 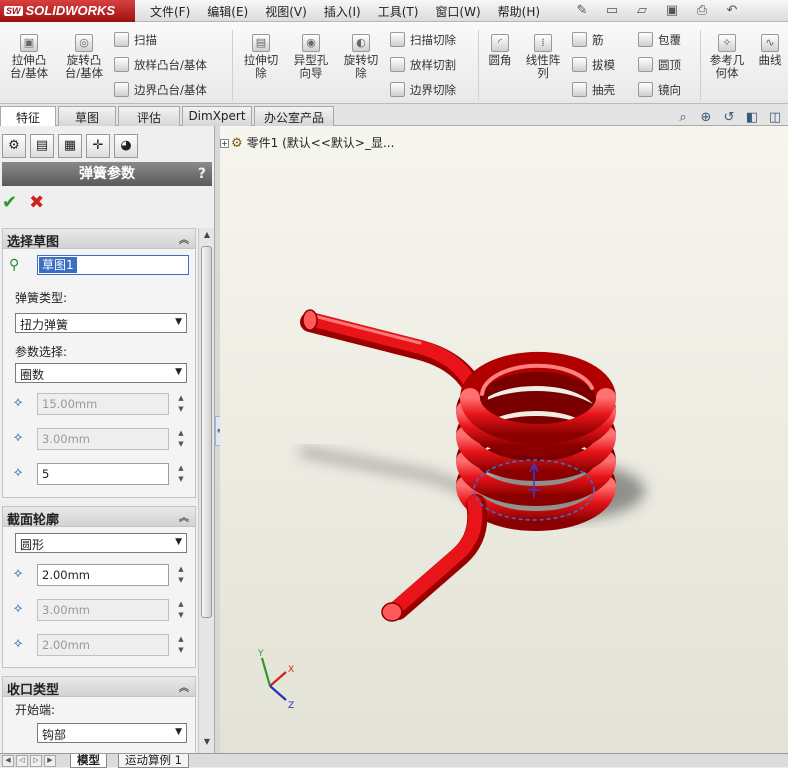 What do you see at coordinates (361, 56) in the screenshot?
I see `revolve-cut-button: ◐ 旋转切 除` at bounding box center [361, 56].